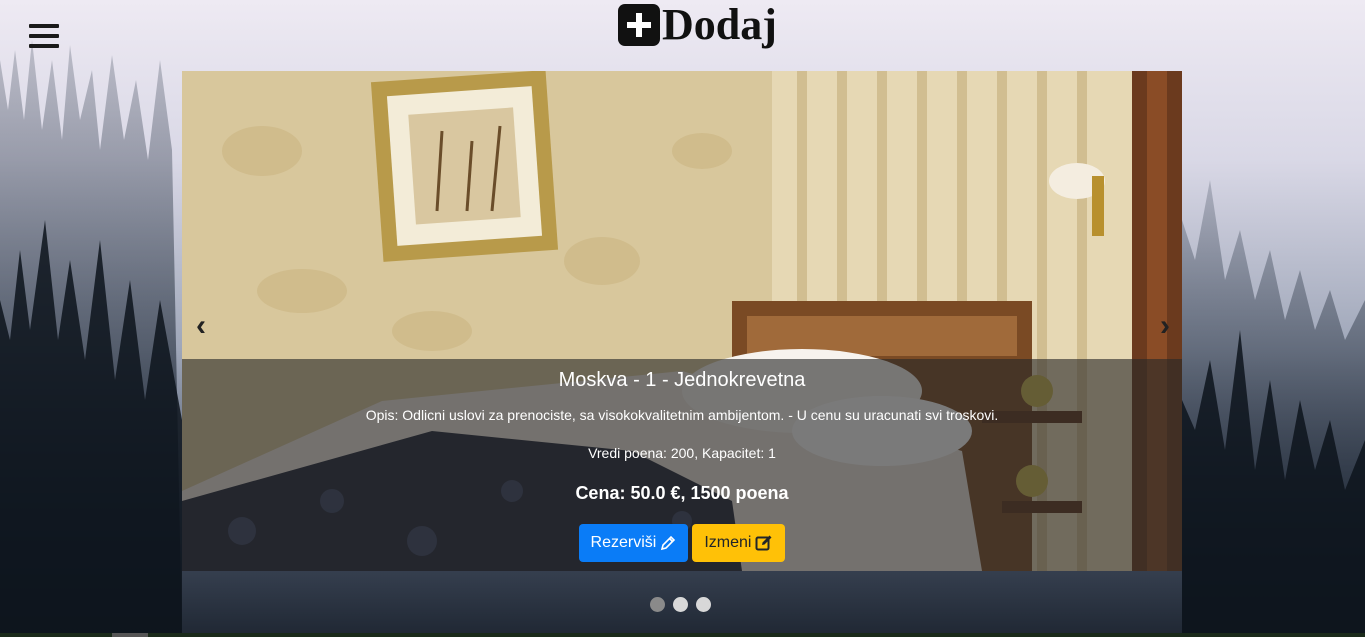 Image resolution: width=1365 pixels, height=637 pixels. I want to click on scrollbar-thumb, so click(130, 635).